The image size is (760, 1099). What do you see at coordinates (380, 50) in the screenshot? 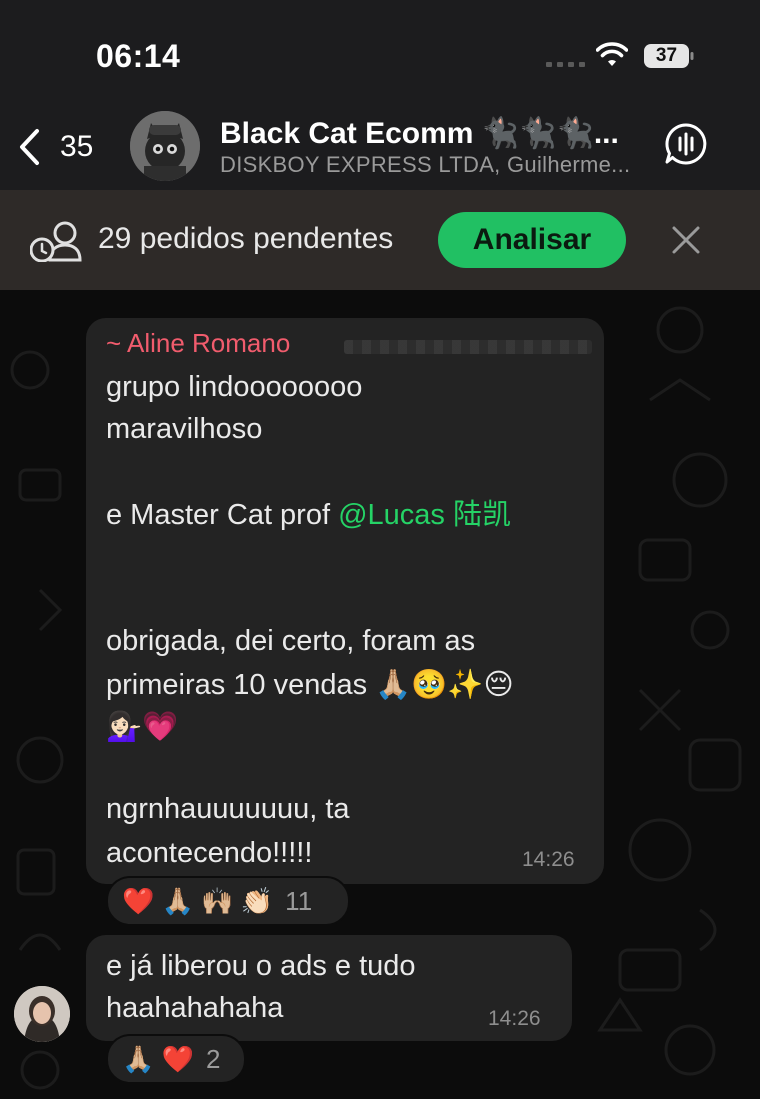
I see `status-bar: 06:14 37` at bounding box center [380, 50].